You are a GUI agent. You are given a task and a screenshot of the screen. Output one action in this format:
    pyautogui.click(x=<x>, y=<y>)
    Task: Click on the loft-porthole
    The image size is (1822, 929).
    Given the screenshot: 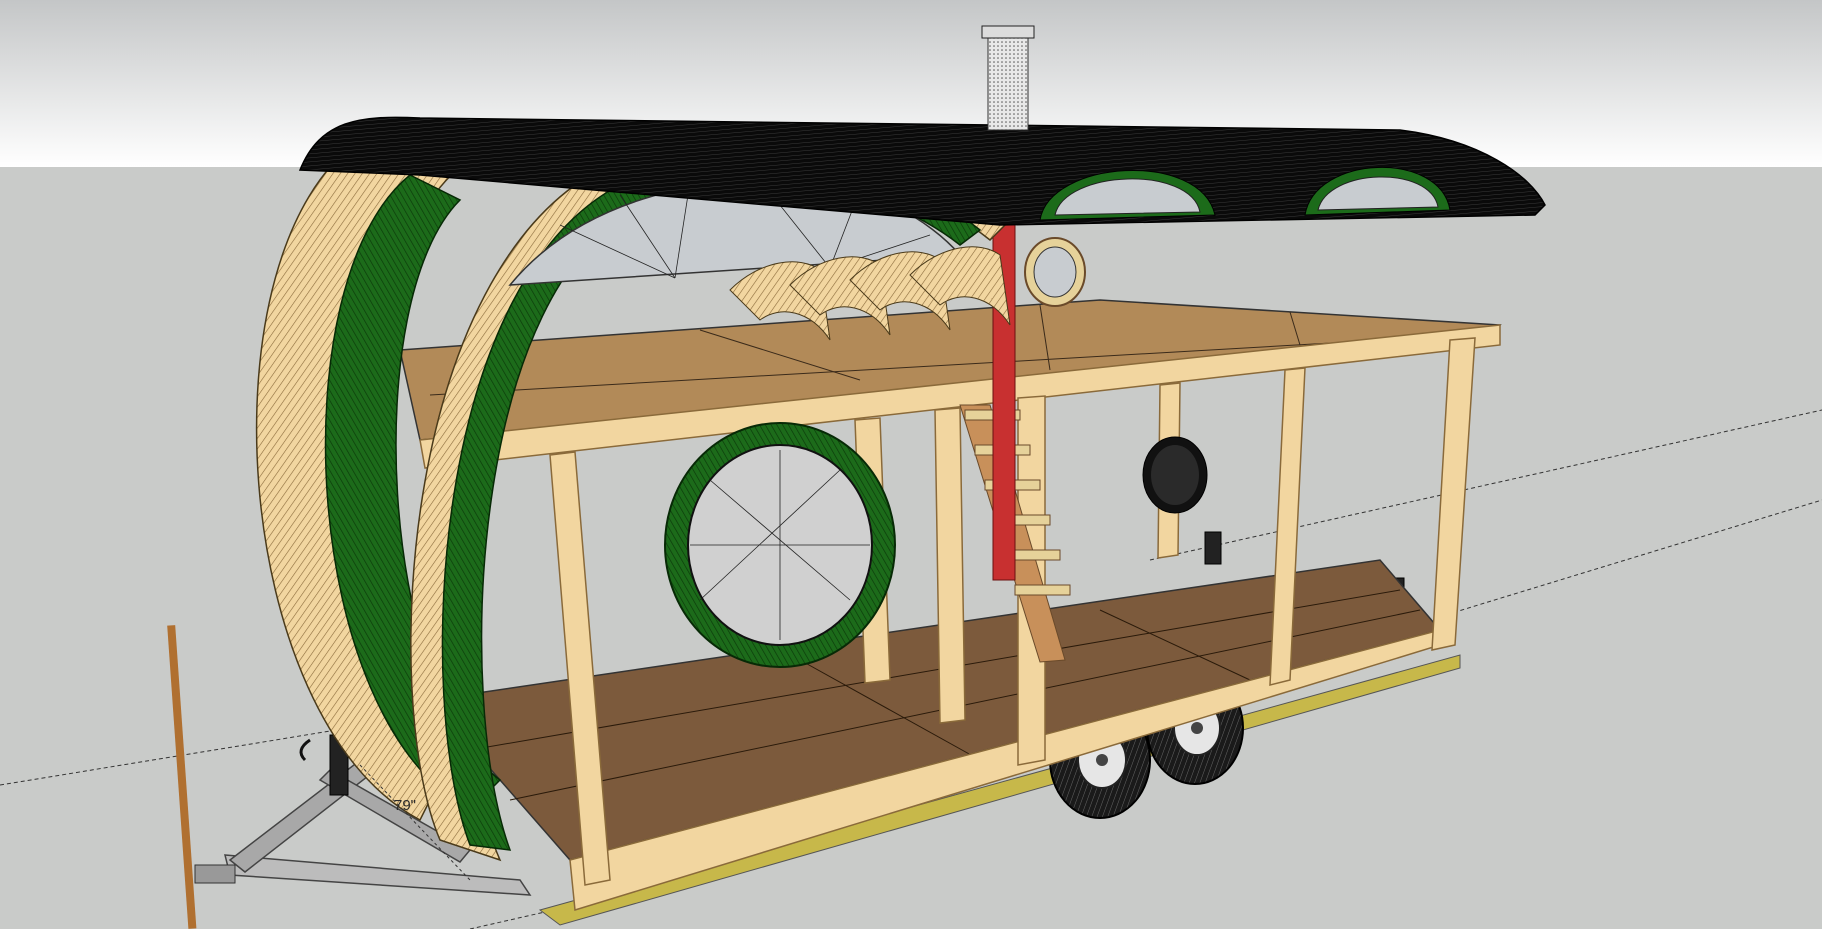 What is the action you would take?
    pyautogui.click(x=1055, y=272)
    